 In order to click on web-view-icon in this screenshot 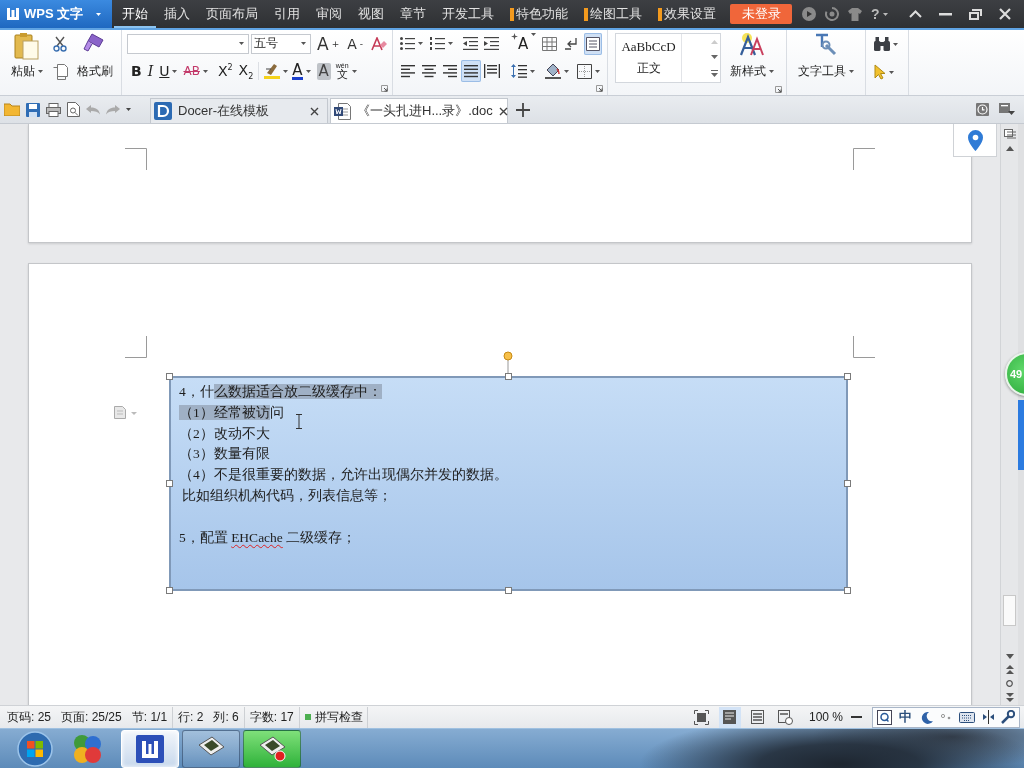, I will do `click(786, 717)`.